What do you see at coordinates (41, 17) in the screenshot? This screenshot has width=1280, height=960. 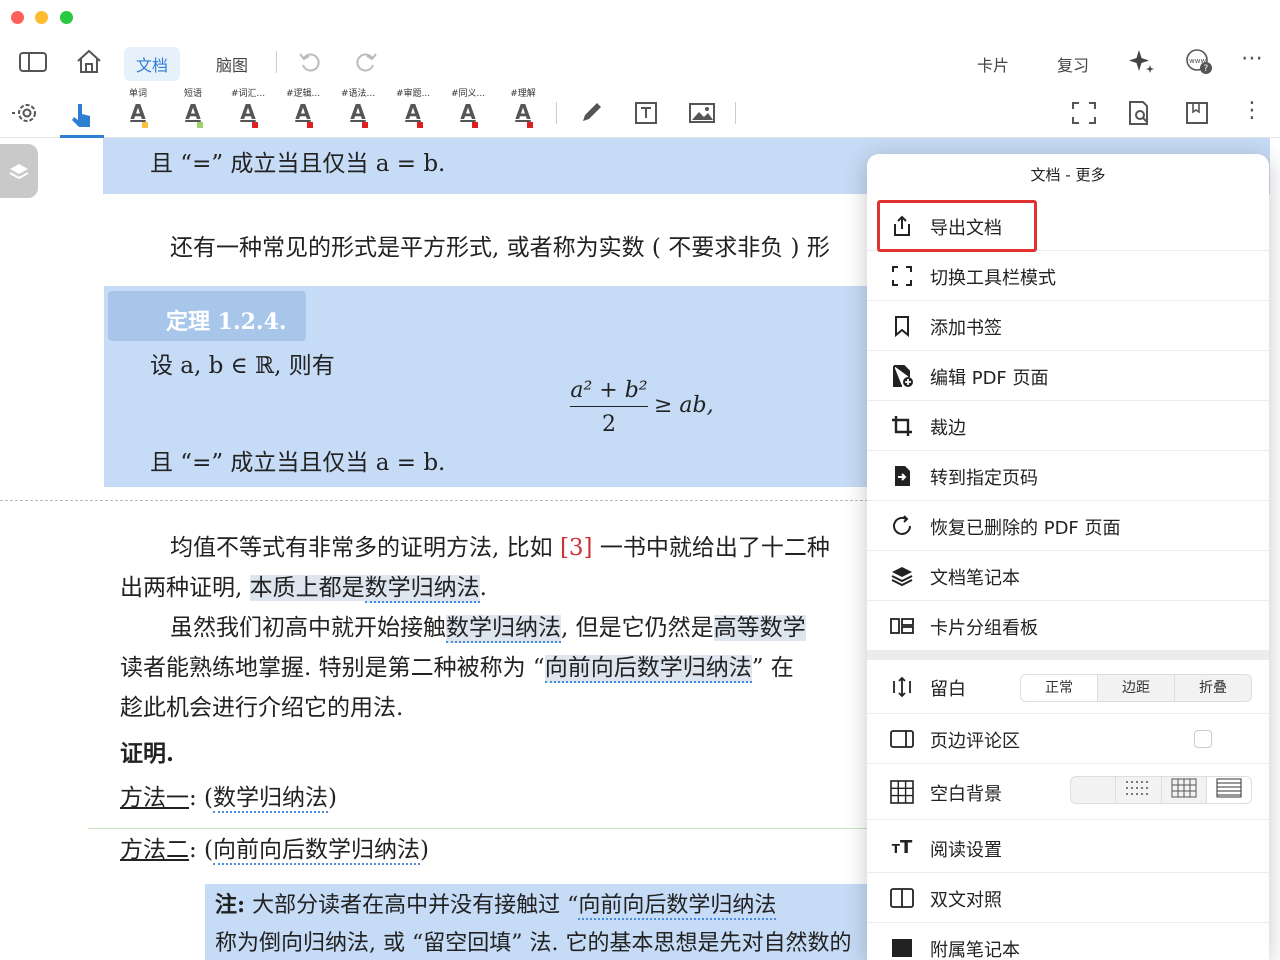 I see `minimize-window-button` at bounding box center [41, 17].